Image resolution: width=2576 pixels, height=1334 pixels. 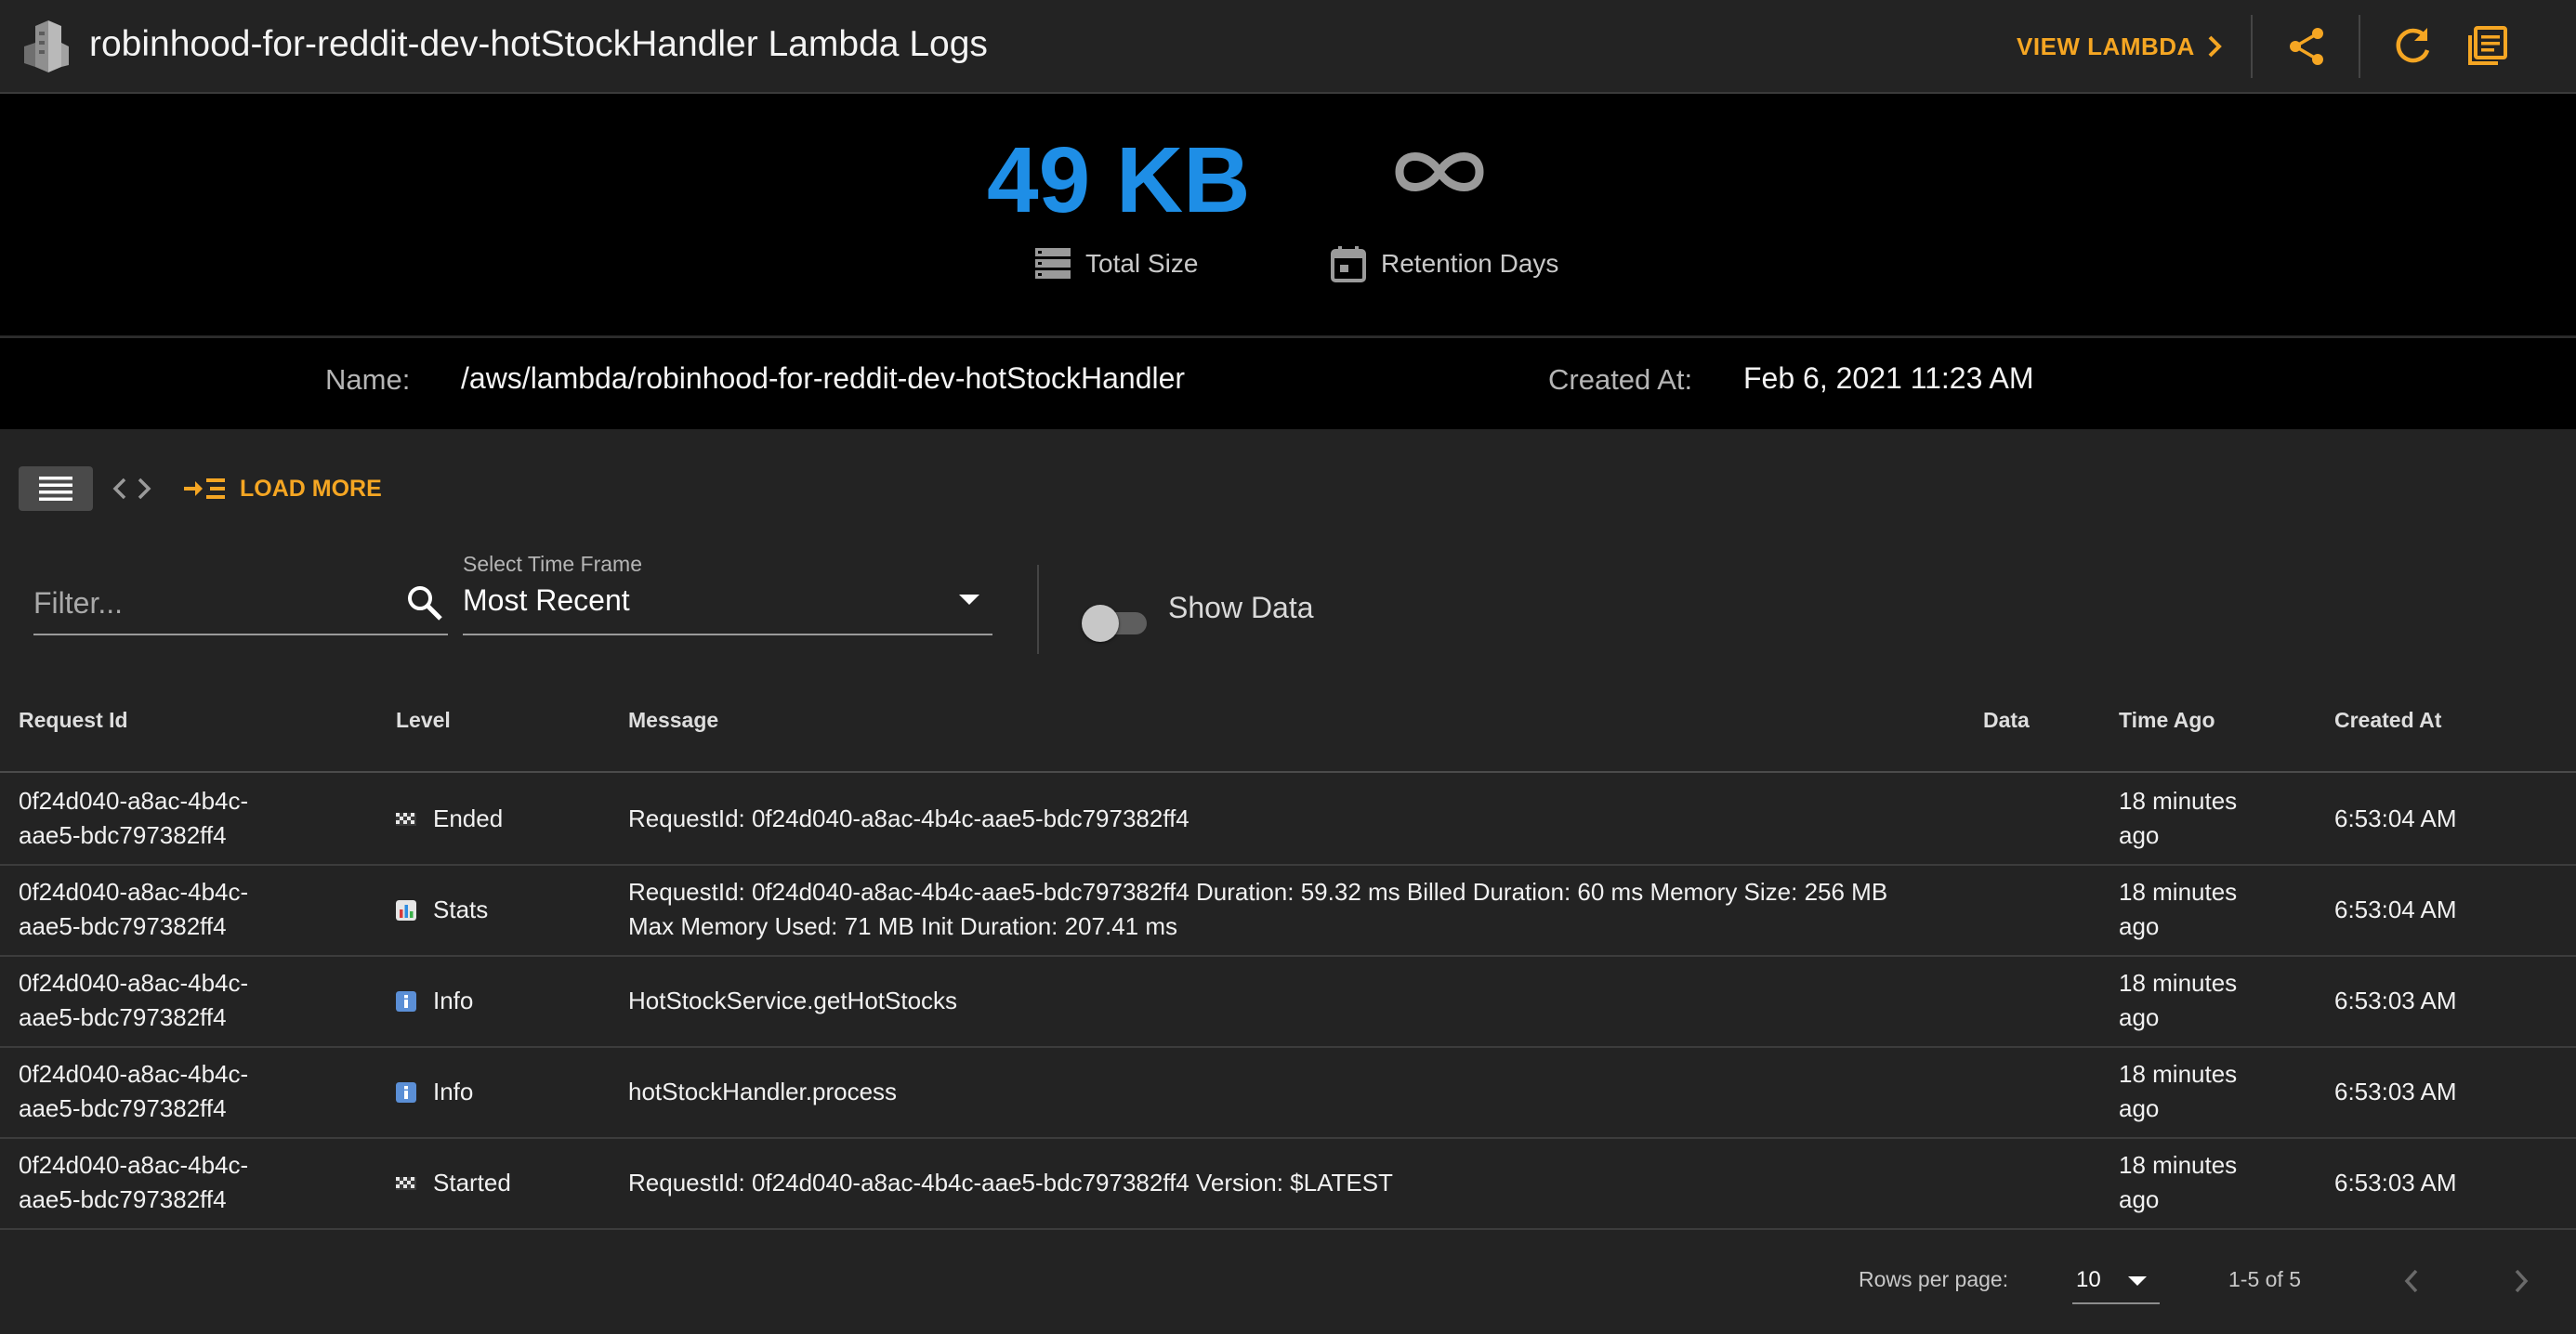 I want to click on toolbar-divider, so click(x=1038, y=609).